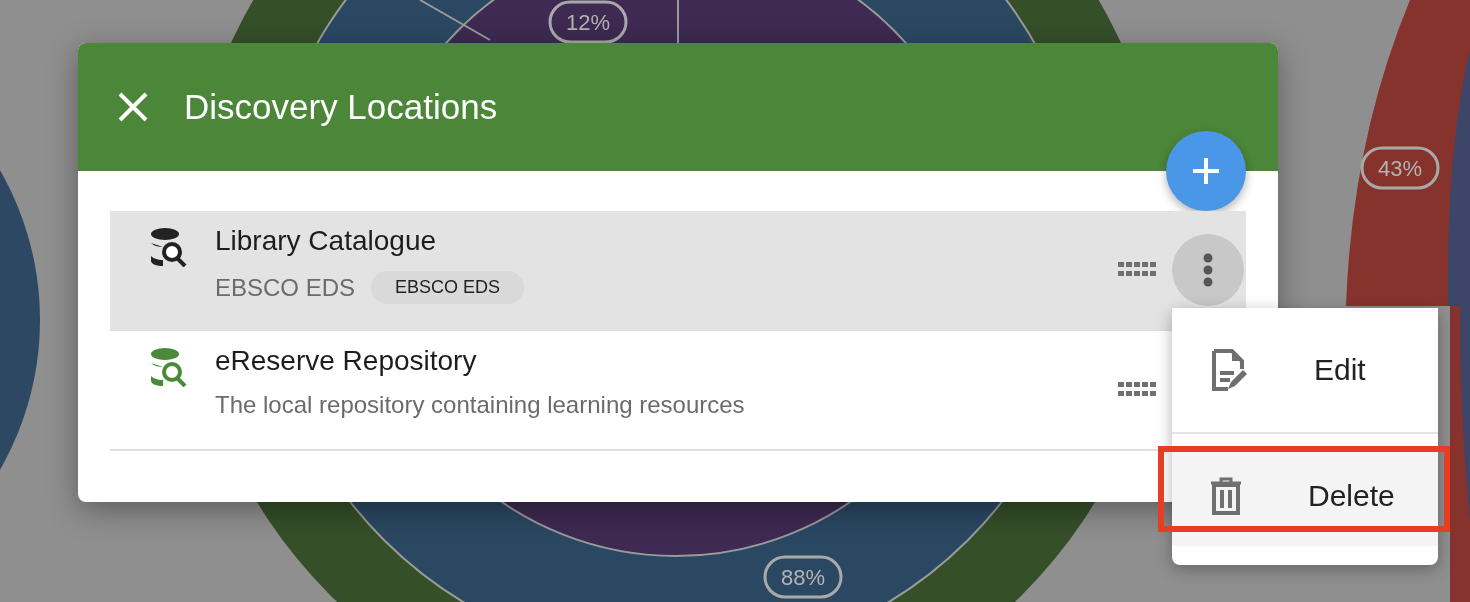 This screenshot has height=602, width=1470. What do you see at coordinates (480, 405) in the screenshot?
I see `item-subtitle: The local repository containing learning resources` at bounding box center [480, 405].